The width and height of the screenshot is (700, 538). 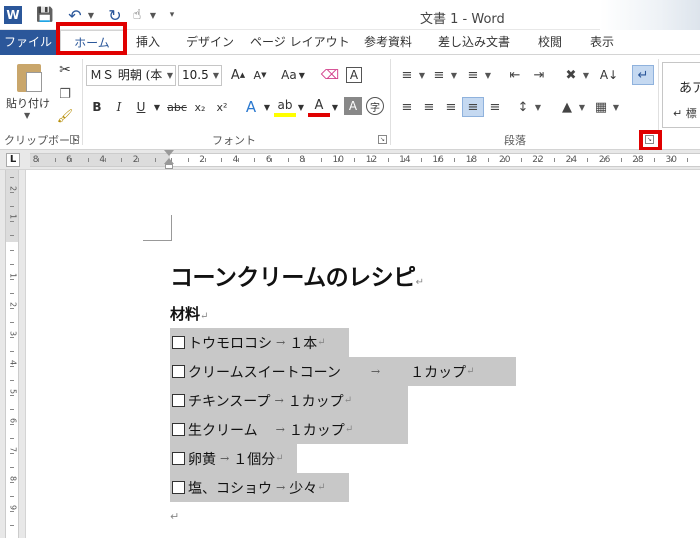 I want to click on checkbox-square-icon, so click(x=178, y=371).